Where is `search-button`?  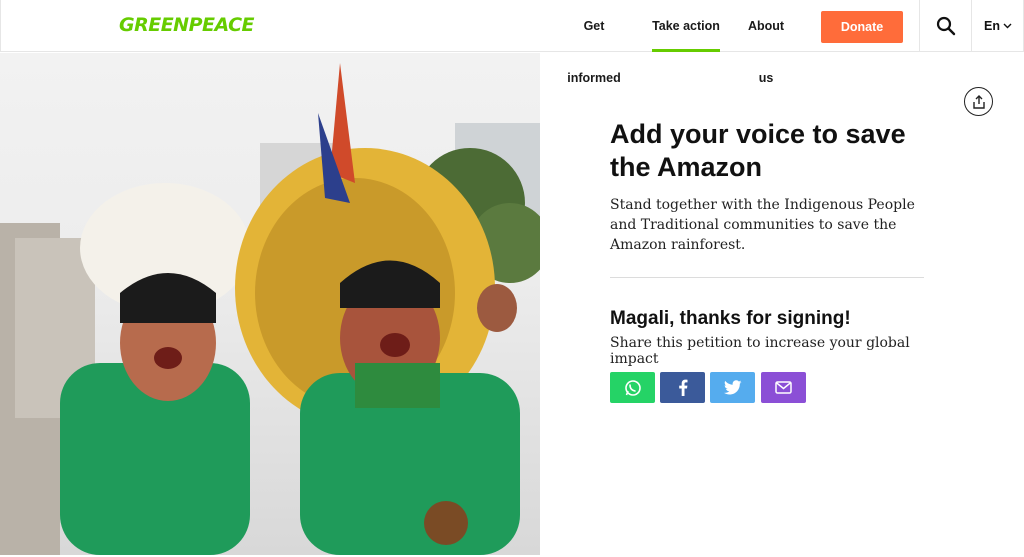 search-button is located at coordinates (945, 26).